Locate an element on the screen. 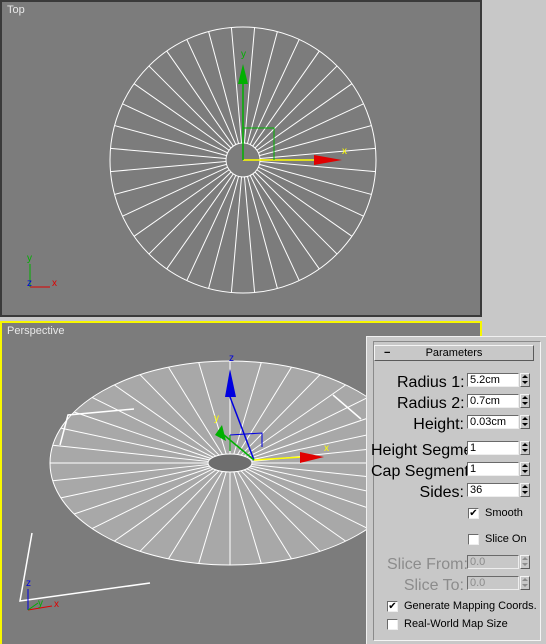 The image size is (546, 644). rollout-title: Parameters is located at coordinates (454, 353).